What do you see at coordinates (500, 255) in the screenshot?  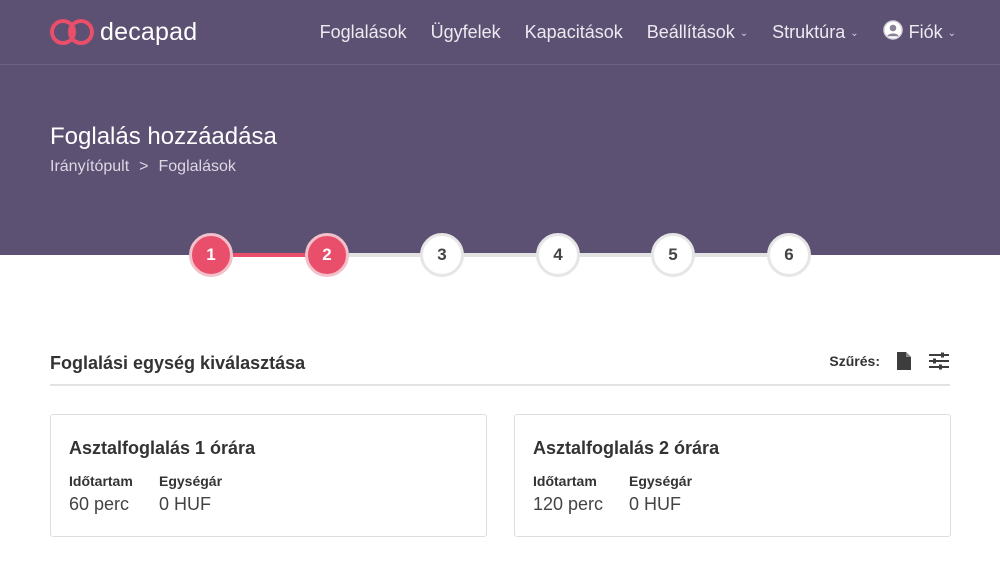 I see `booking-stepper: 1 2 3 4 5 6` at bounding box center [500, 255].